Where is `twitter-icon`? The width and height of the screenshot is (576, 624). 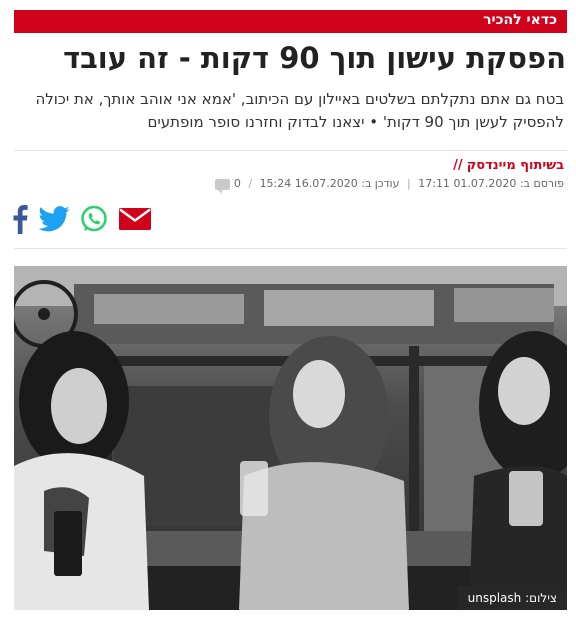
twitter-icon is located at coordinates (54, 221).